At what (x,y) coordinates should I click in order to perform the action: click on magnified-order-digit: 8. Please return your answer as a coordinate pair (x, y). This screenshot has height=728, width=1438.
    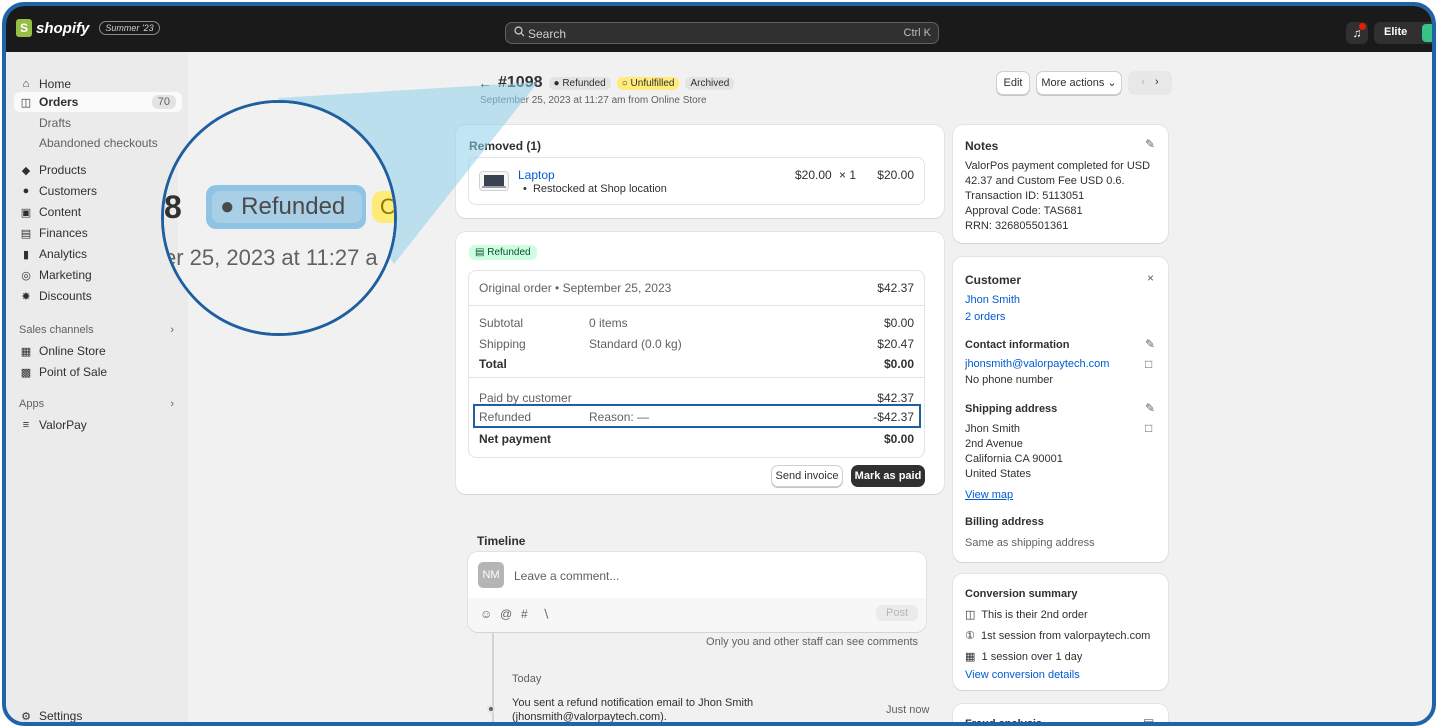
    Looking at the image, I should click on (173, 207).